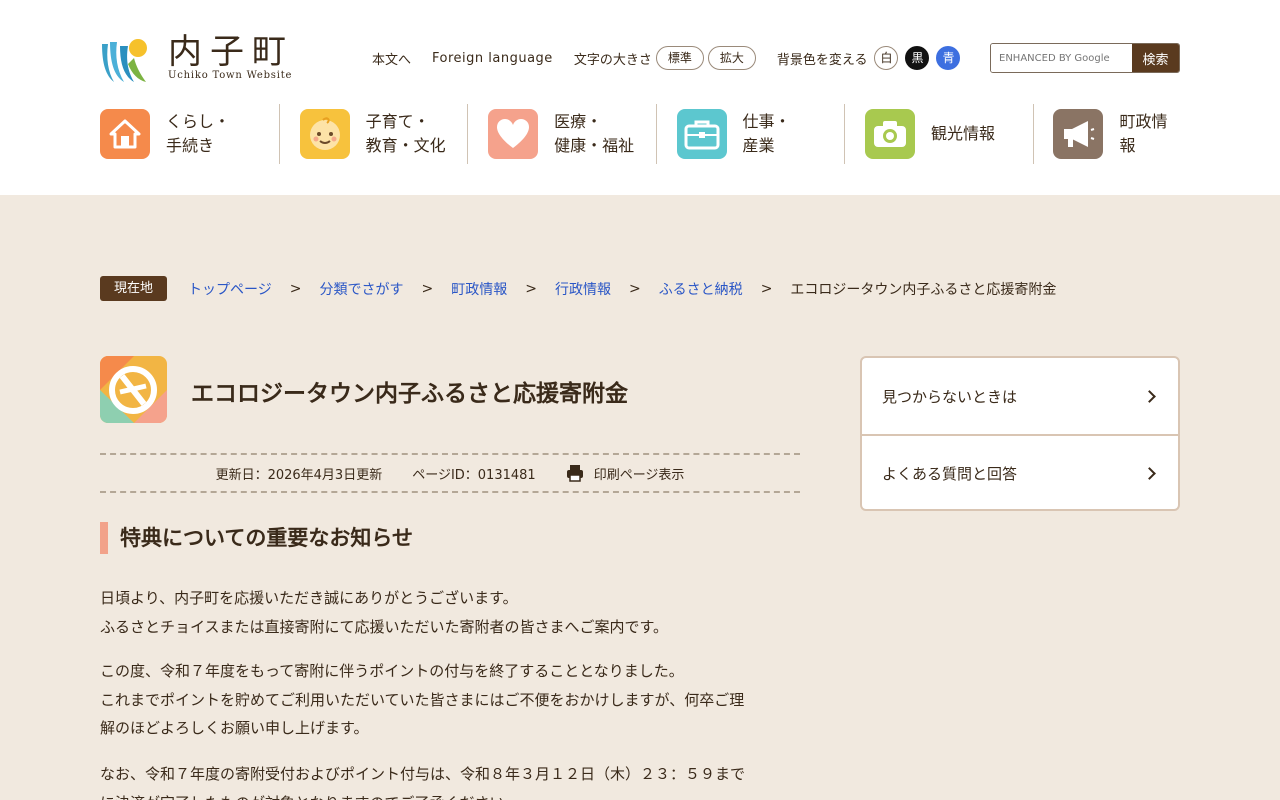 The height and width of the screenshot is (800, 1280). I want to click on print-label: 印刷ページ表示, so click(639, 475).